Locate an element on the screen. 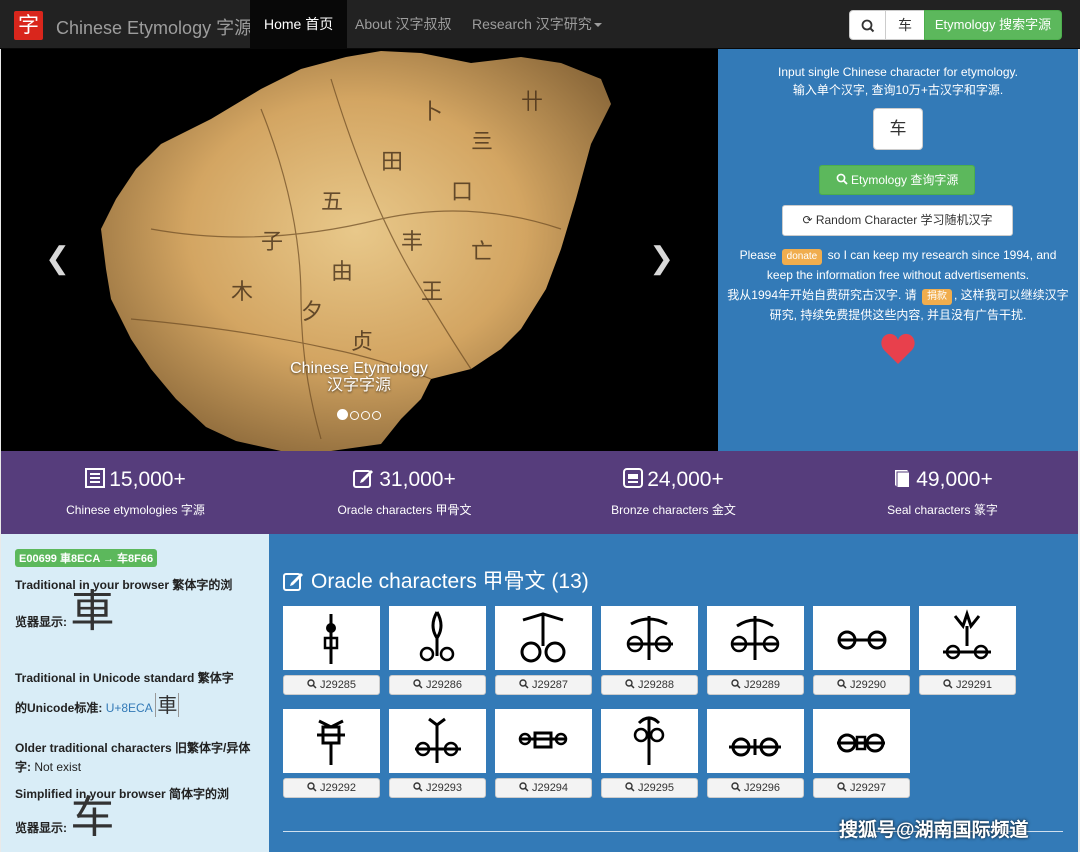  svg-text: 亖 is located at coordinates (482, 142).